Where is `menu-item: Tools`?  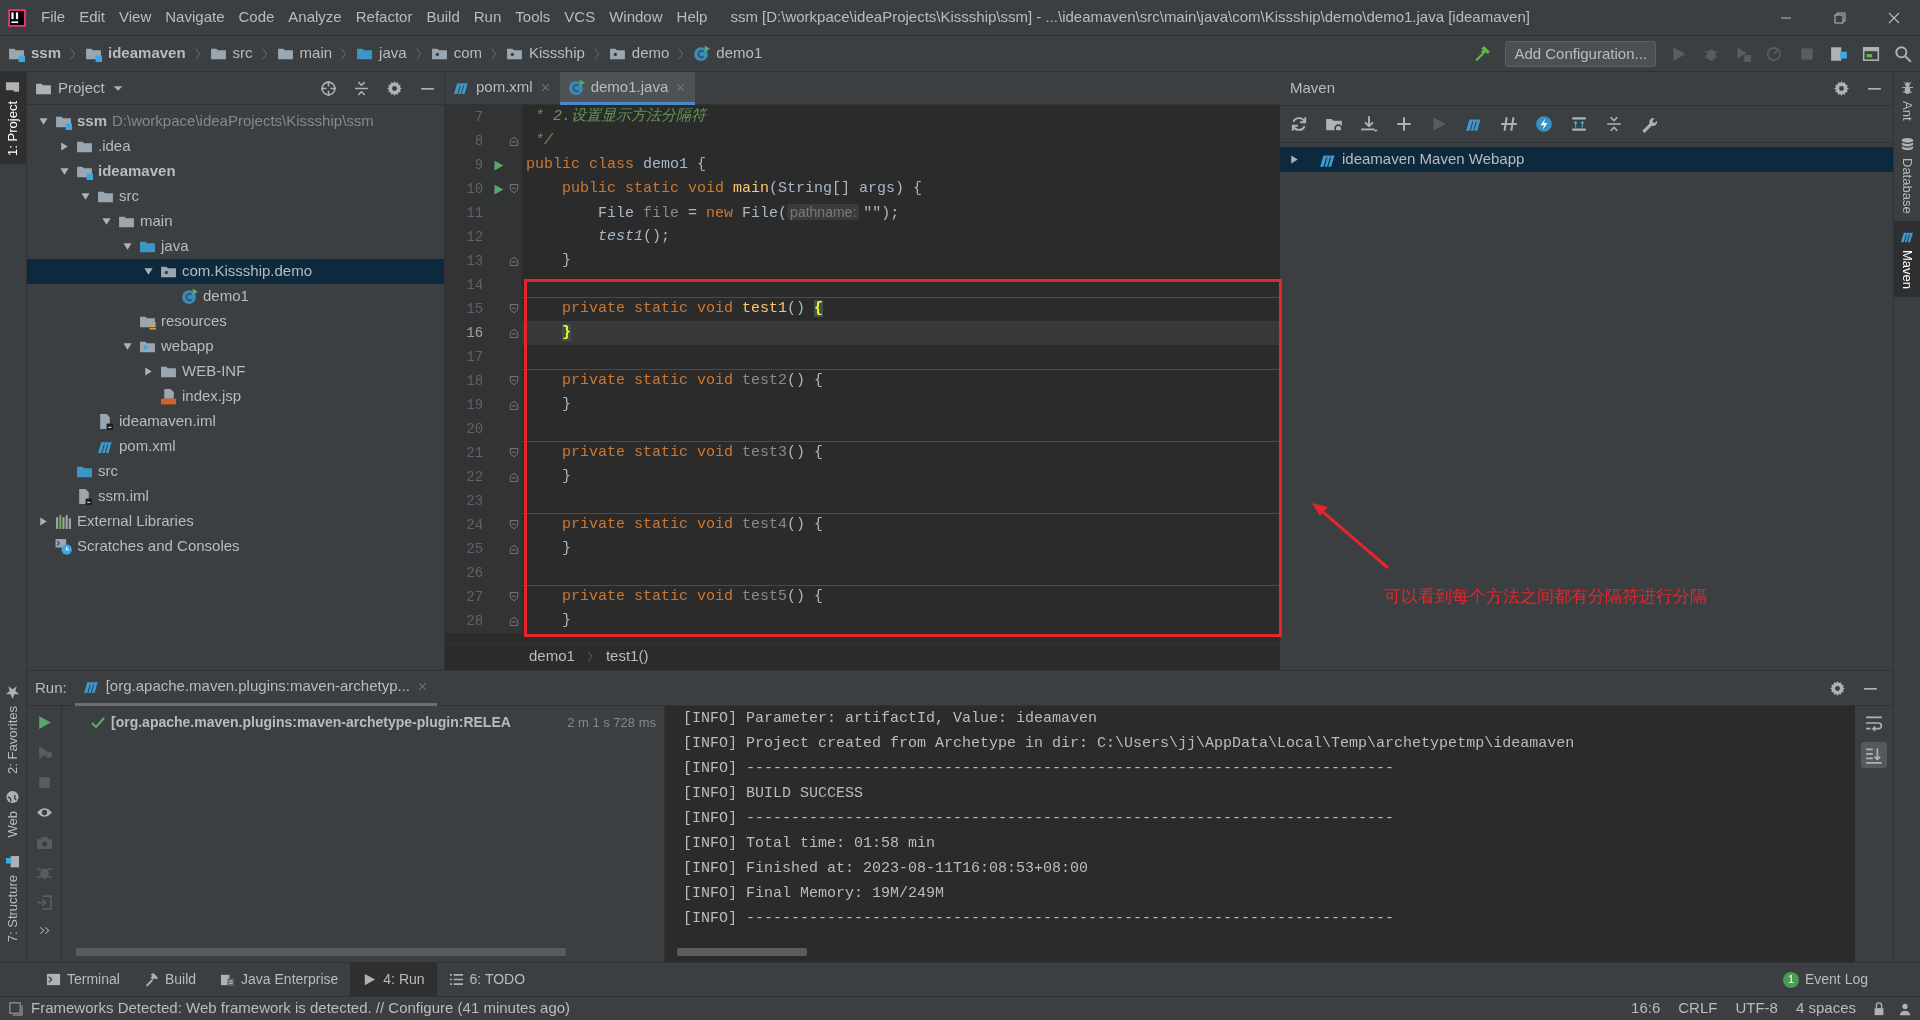 menu-item: Tools is located at coordinates (533, 17).